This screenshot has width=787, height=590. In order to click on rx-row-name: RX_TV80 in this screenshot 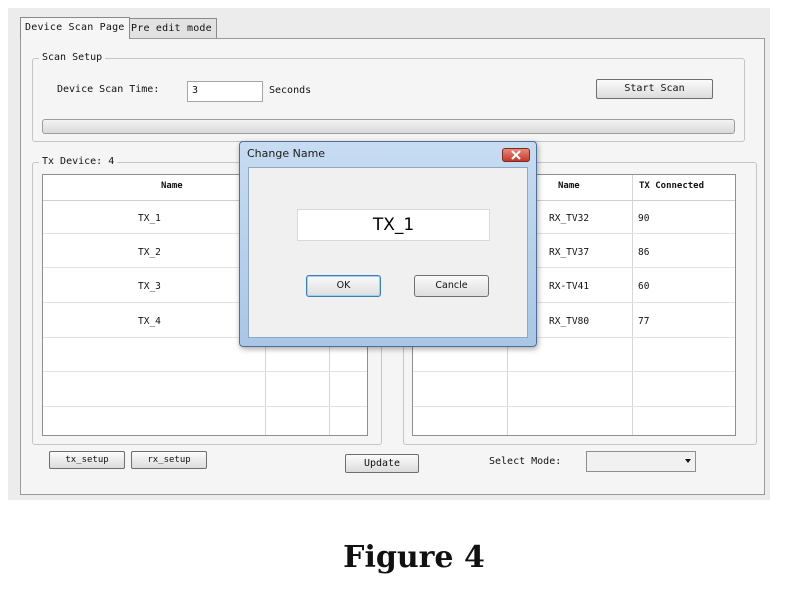, I will do `click(569, 322)`.